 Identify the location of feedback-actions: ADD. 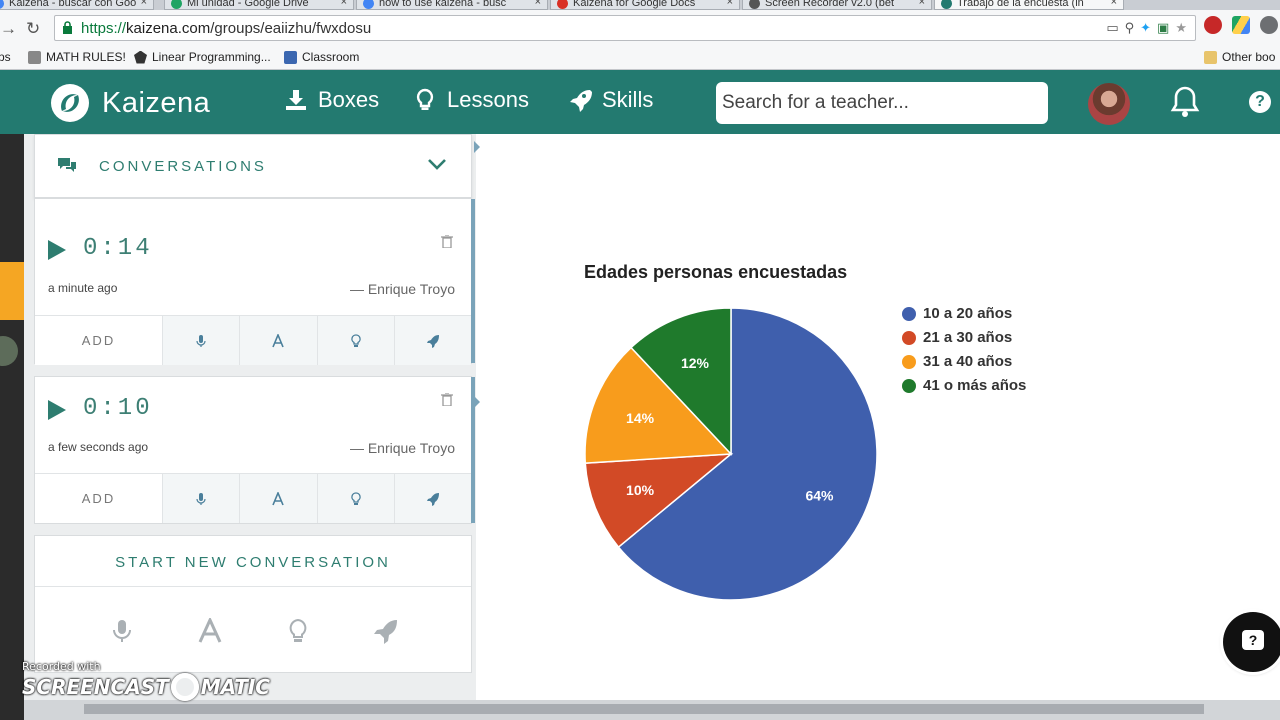
(253, 498).